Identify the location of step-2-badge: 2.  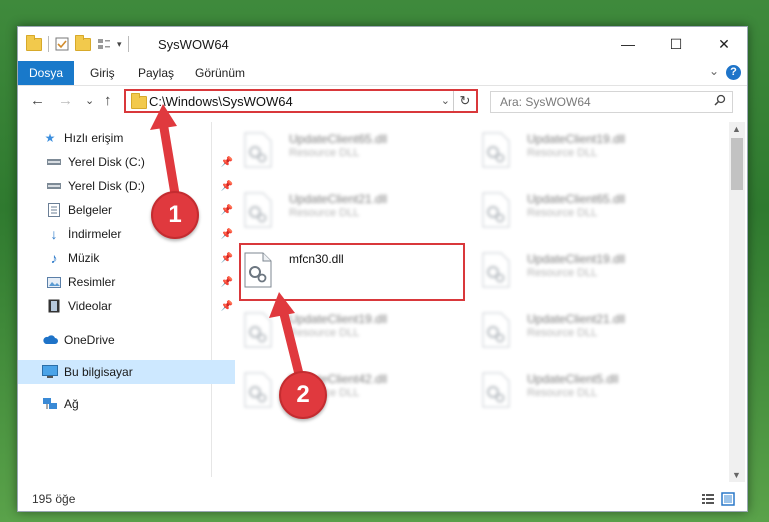
(303, 395).